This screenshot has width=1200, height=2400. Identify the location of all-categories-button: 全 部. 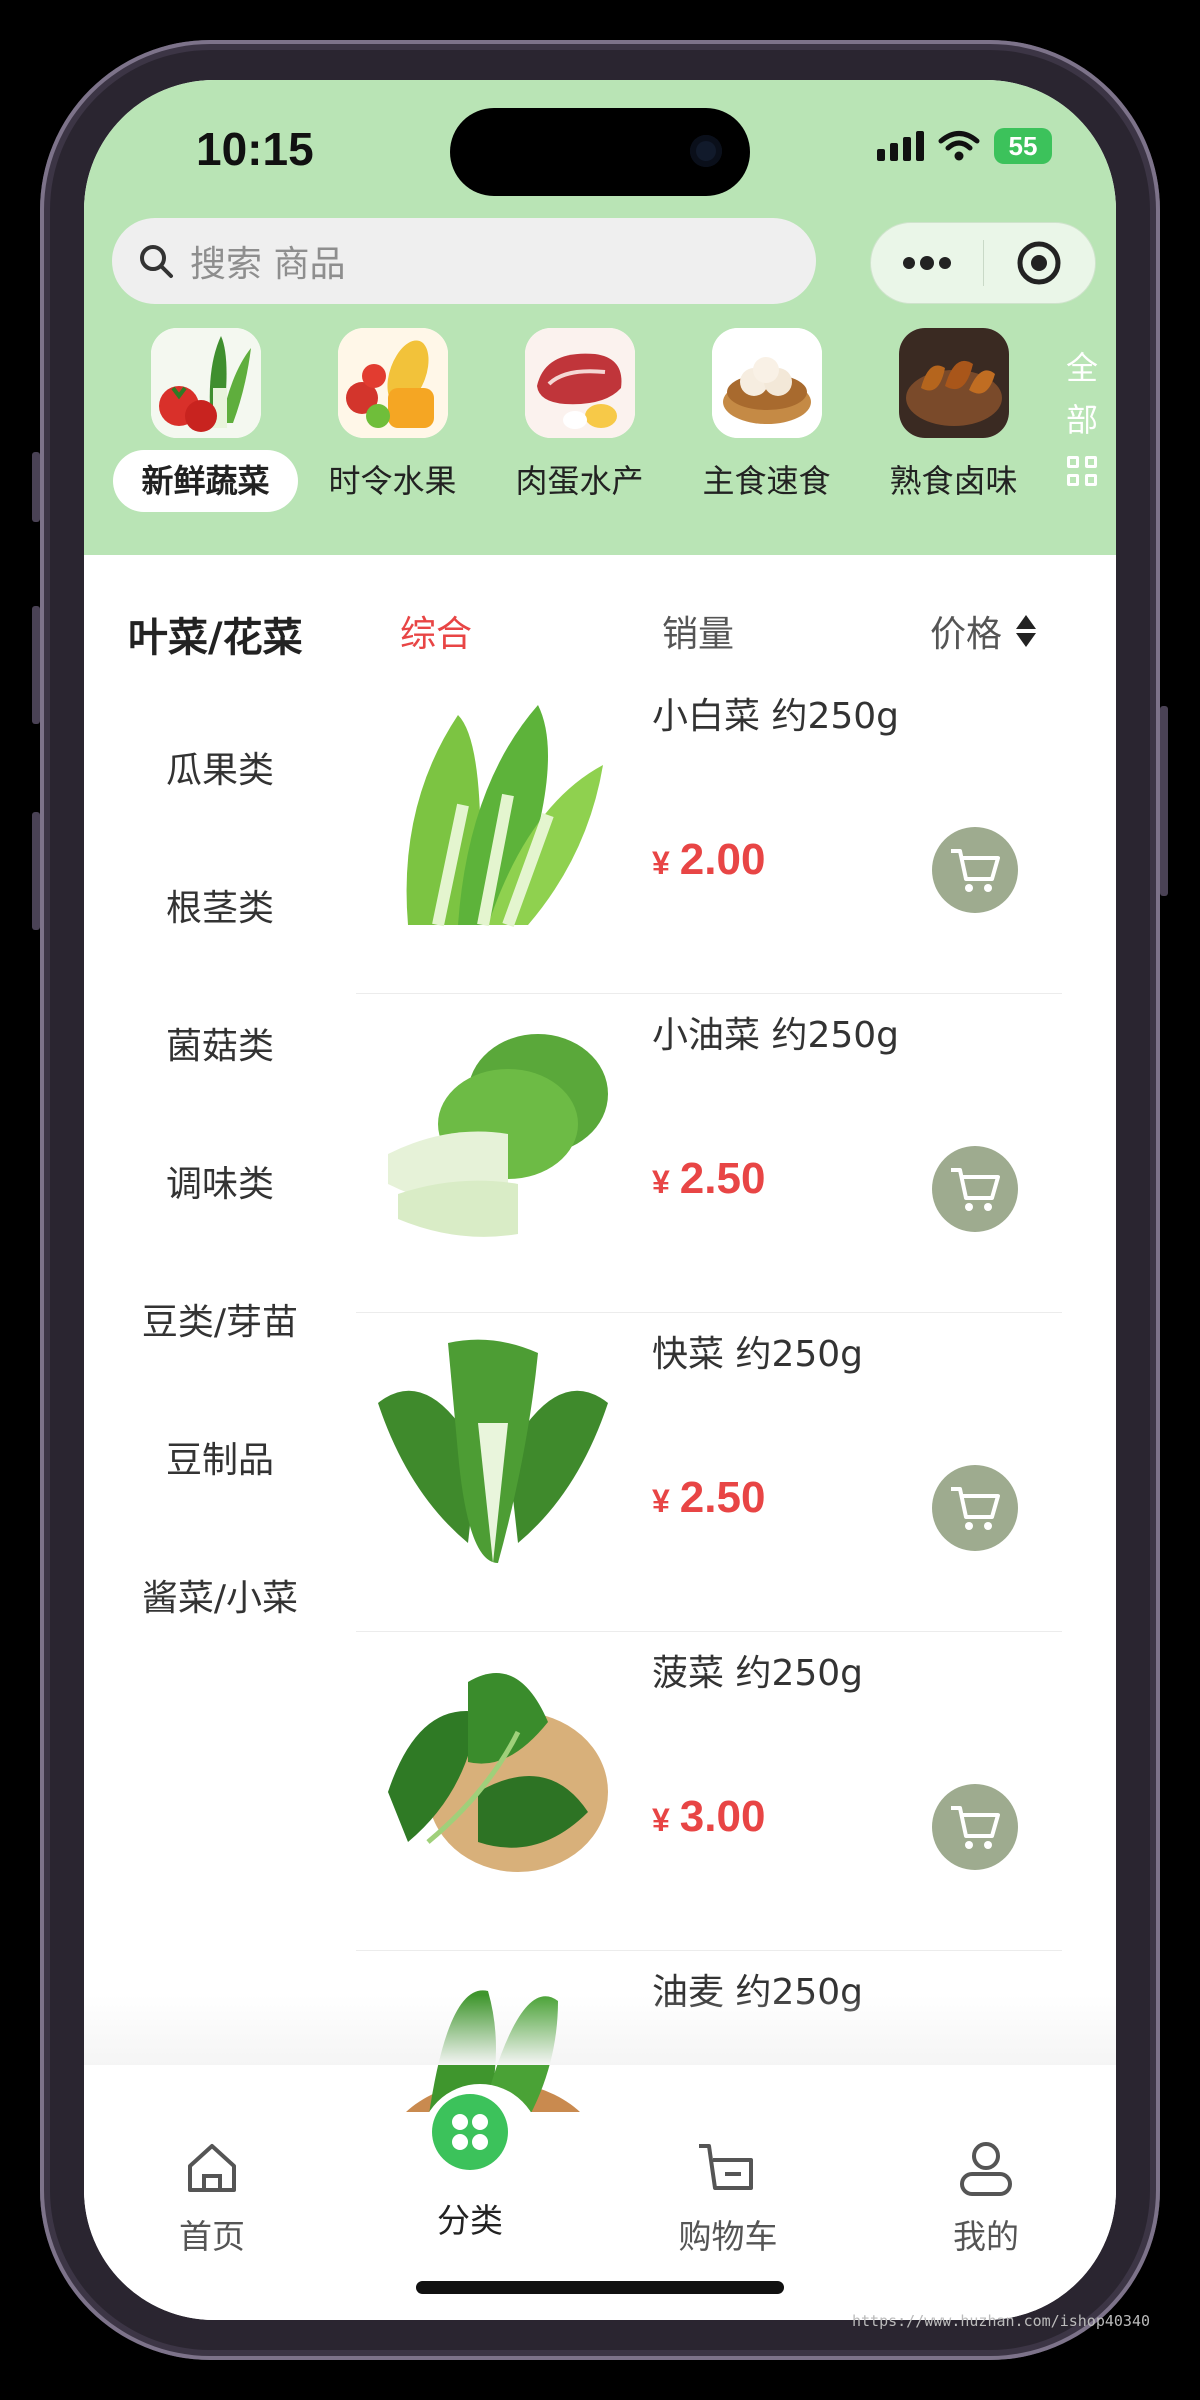
(1082, 414).